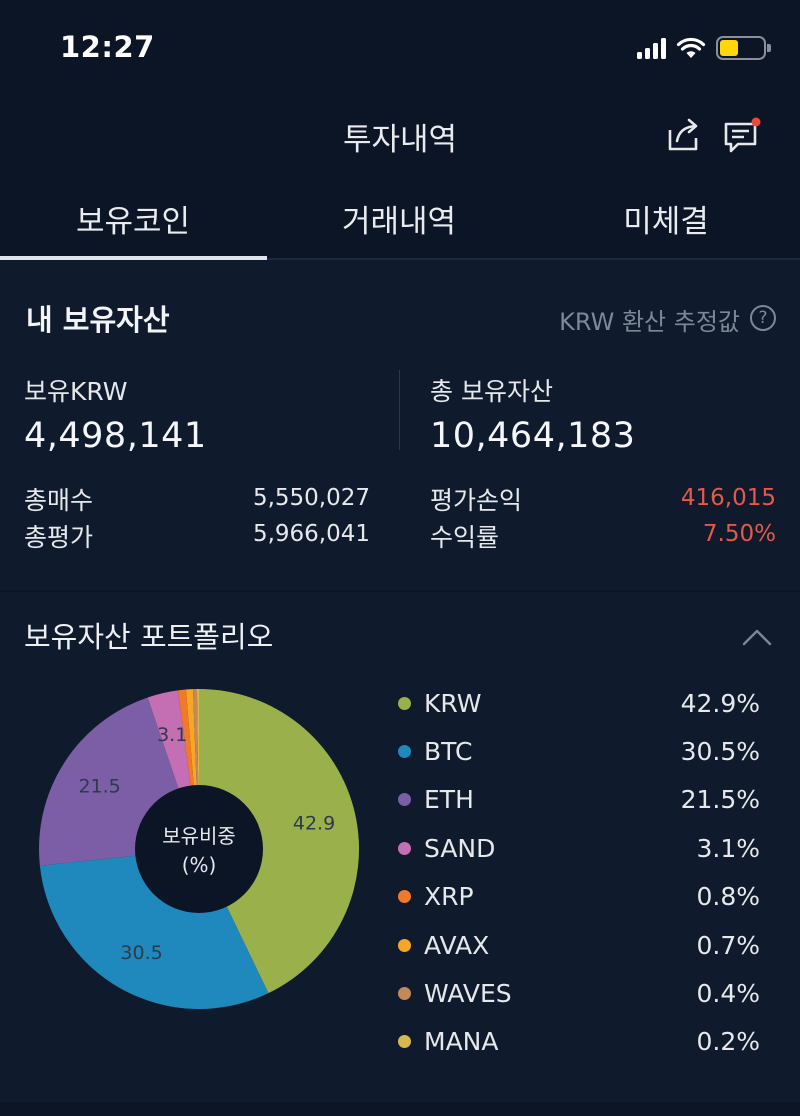 This screenshot has height=1116, width=800. Describe the element at coordinates (311, 534) in the screenshot. I see `total-eval-value: 5,966,041` at that location.